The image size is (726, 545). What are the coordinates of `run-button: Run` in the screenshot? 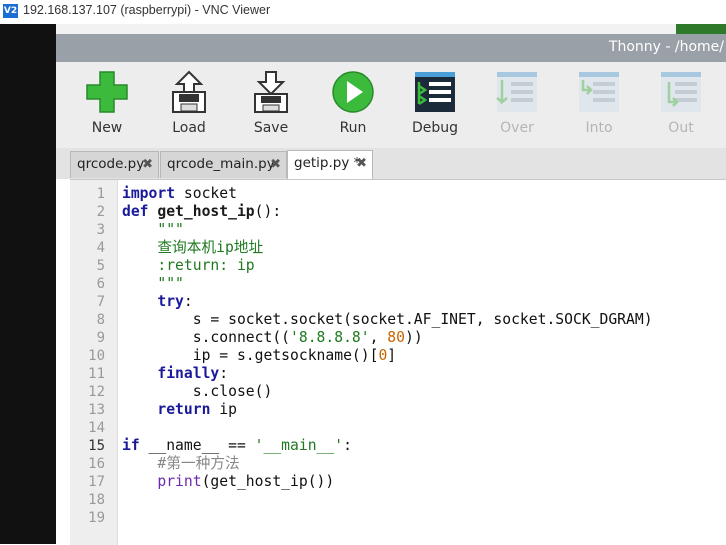 It's located at (353, 105).